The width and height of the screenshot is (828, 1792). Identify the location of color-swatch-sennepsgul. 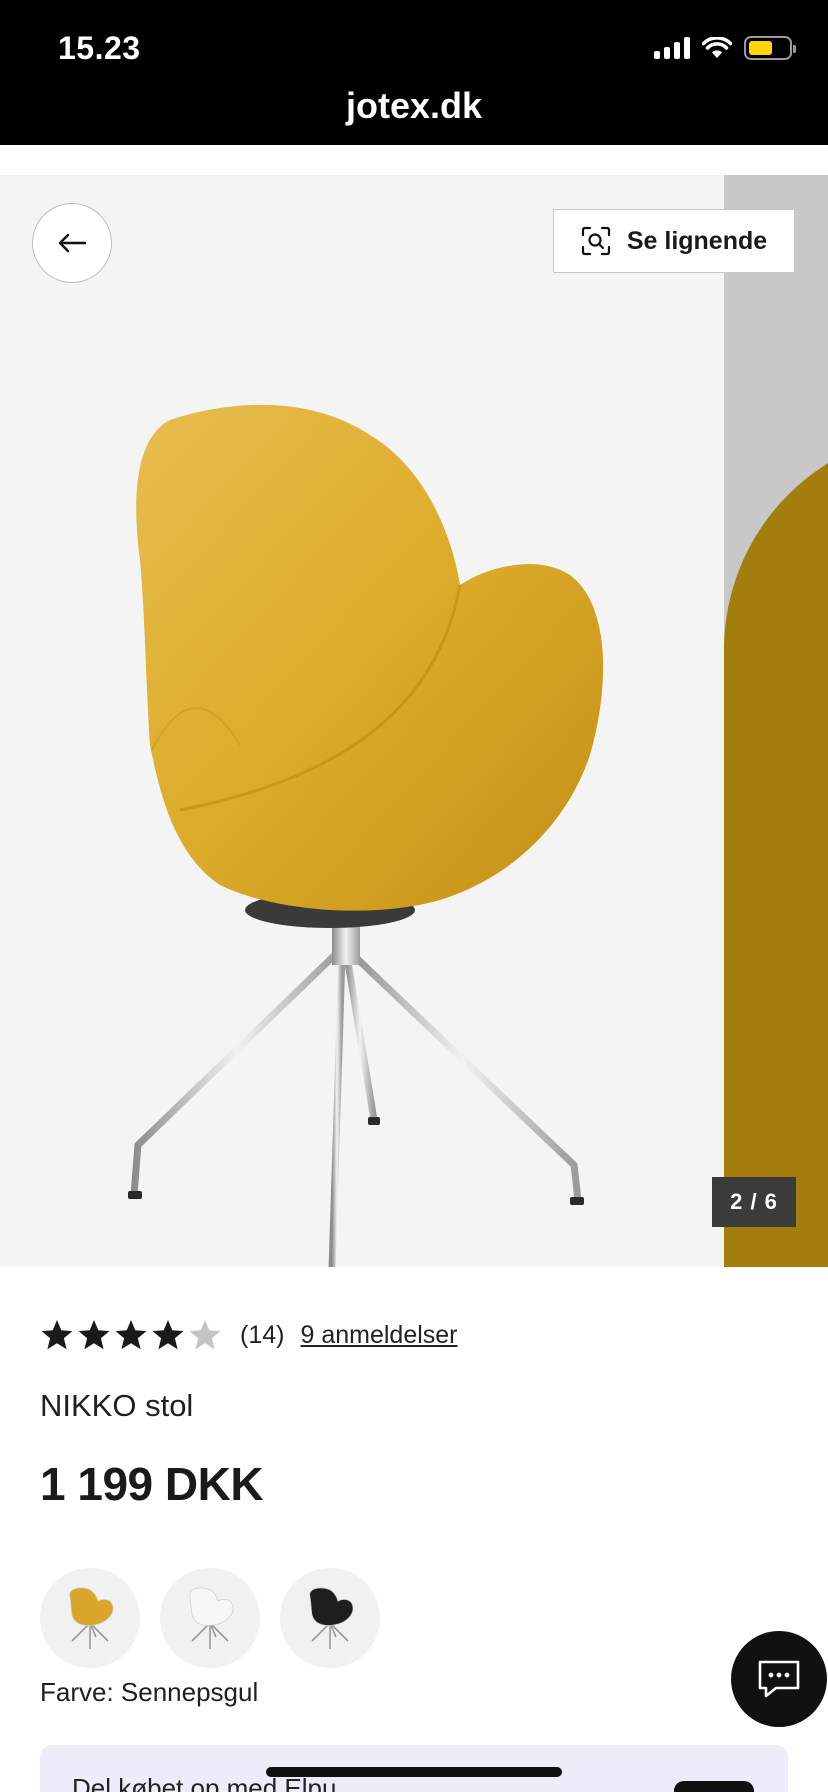
(90, 1618).